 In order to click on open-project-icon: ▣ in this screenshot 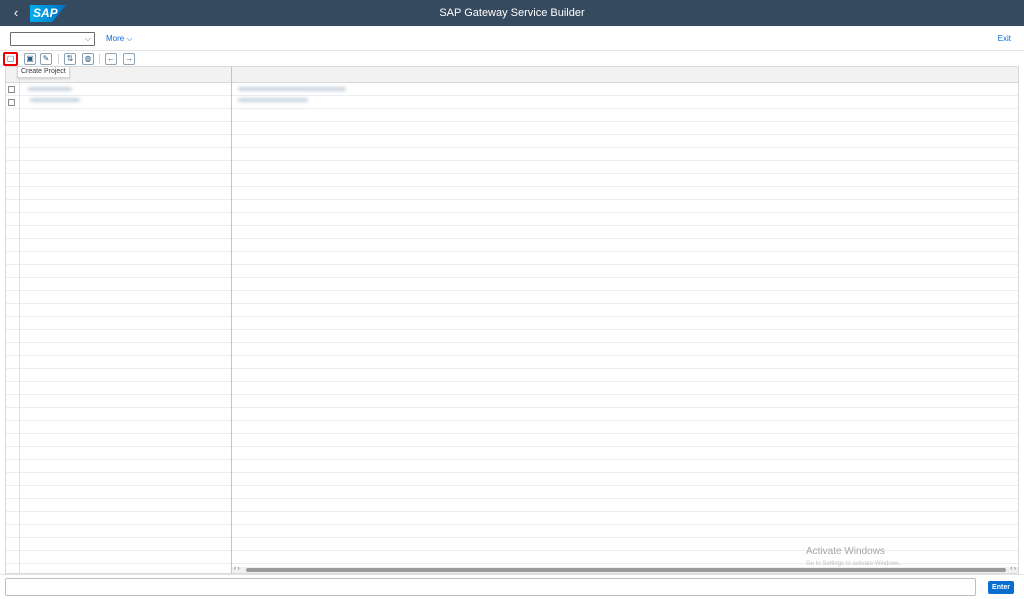, I will do `click(30, 58)`.